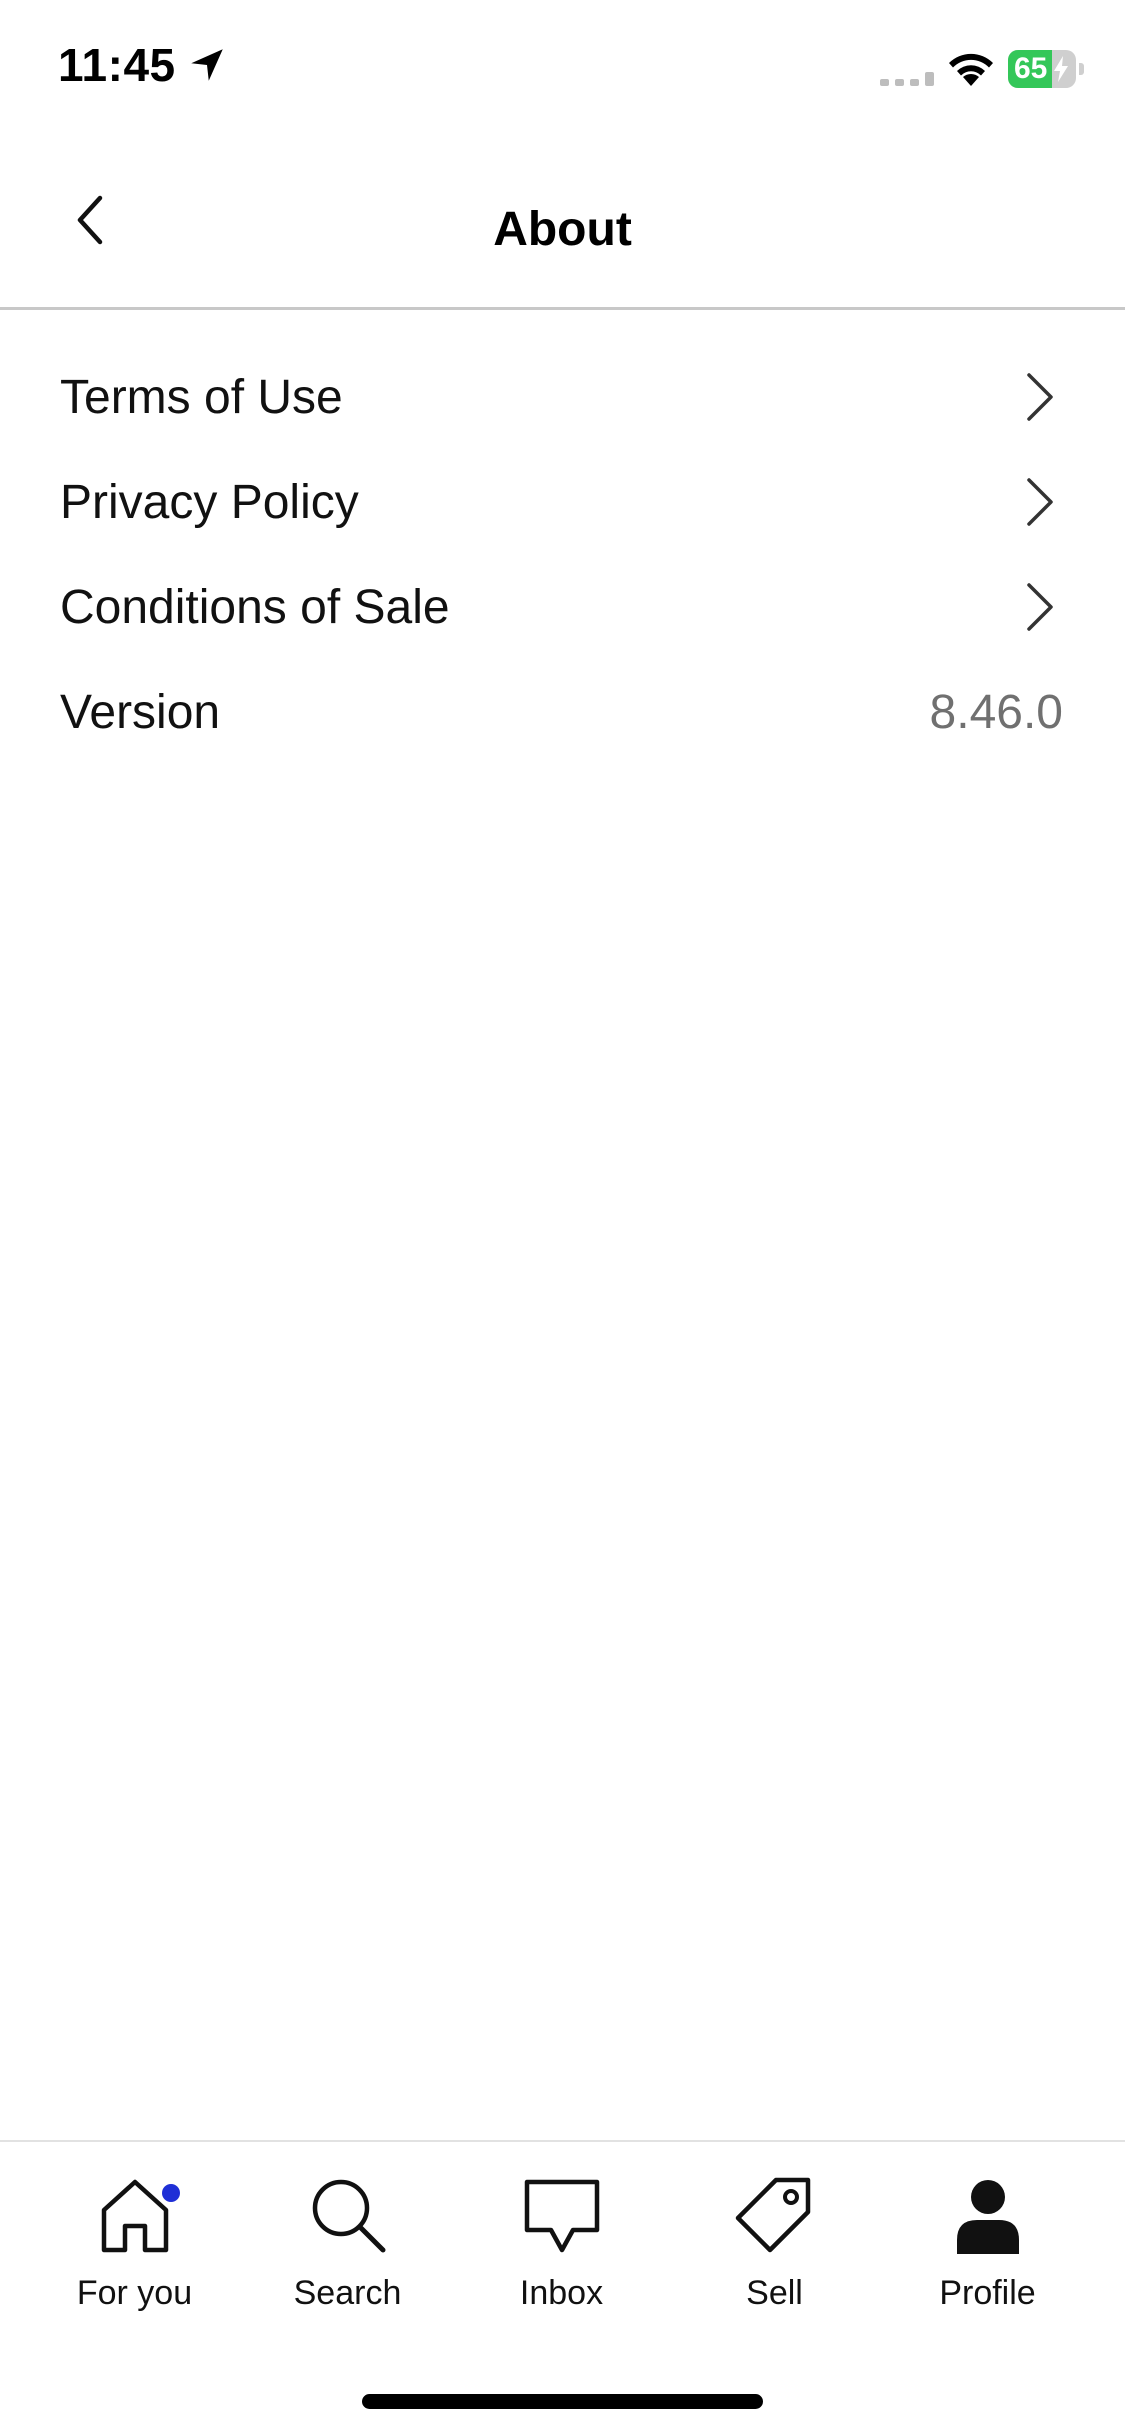 The image size is (1125, 2436). Describe the element at coordinates (562, 607) in the screenshot. I see `conditions-of-sale-row: Conditions of Sale` at that location.